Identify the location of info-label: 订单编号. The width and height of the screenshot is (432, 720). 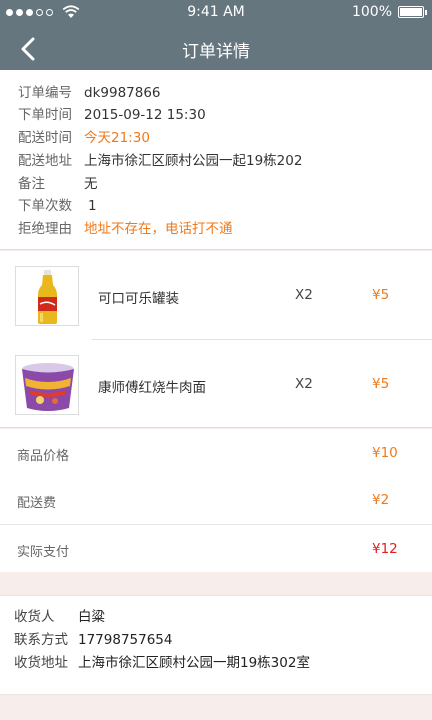
(45, 93).